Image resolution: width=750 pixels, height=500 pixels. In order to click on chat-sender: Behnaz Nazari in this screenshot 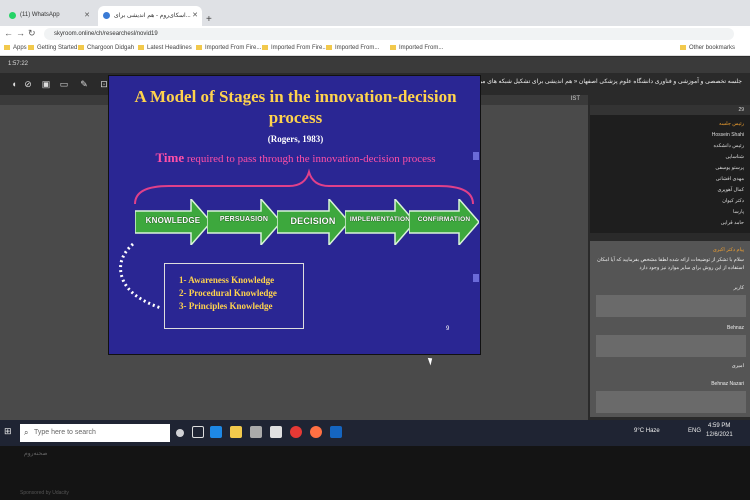, I will do `click(727, 384)`.